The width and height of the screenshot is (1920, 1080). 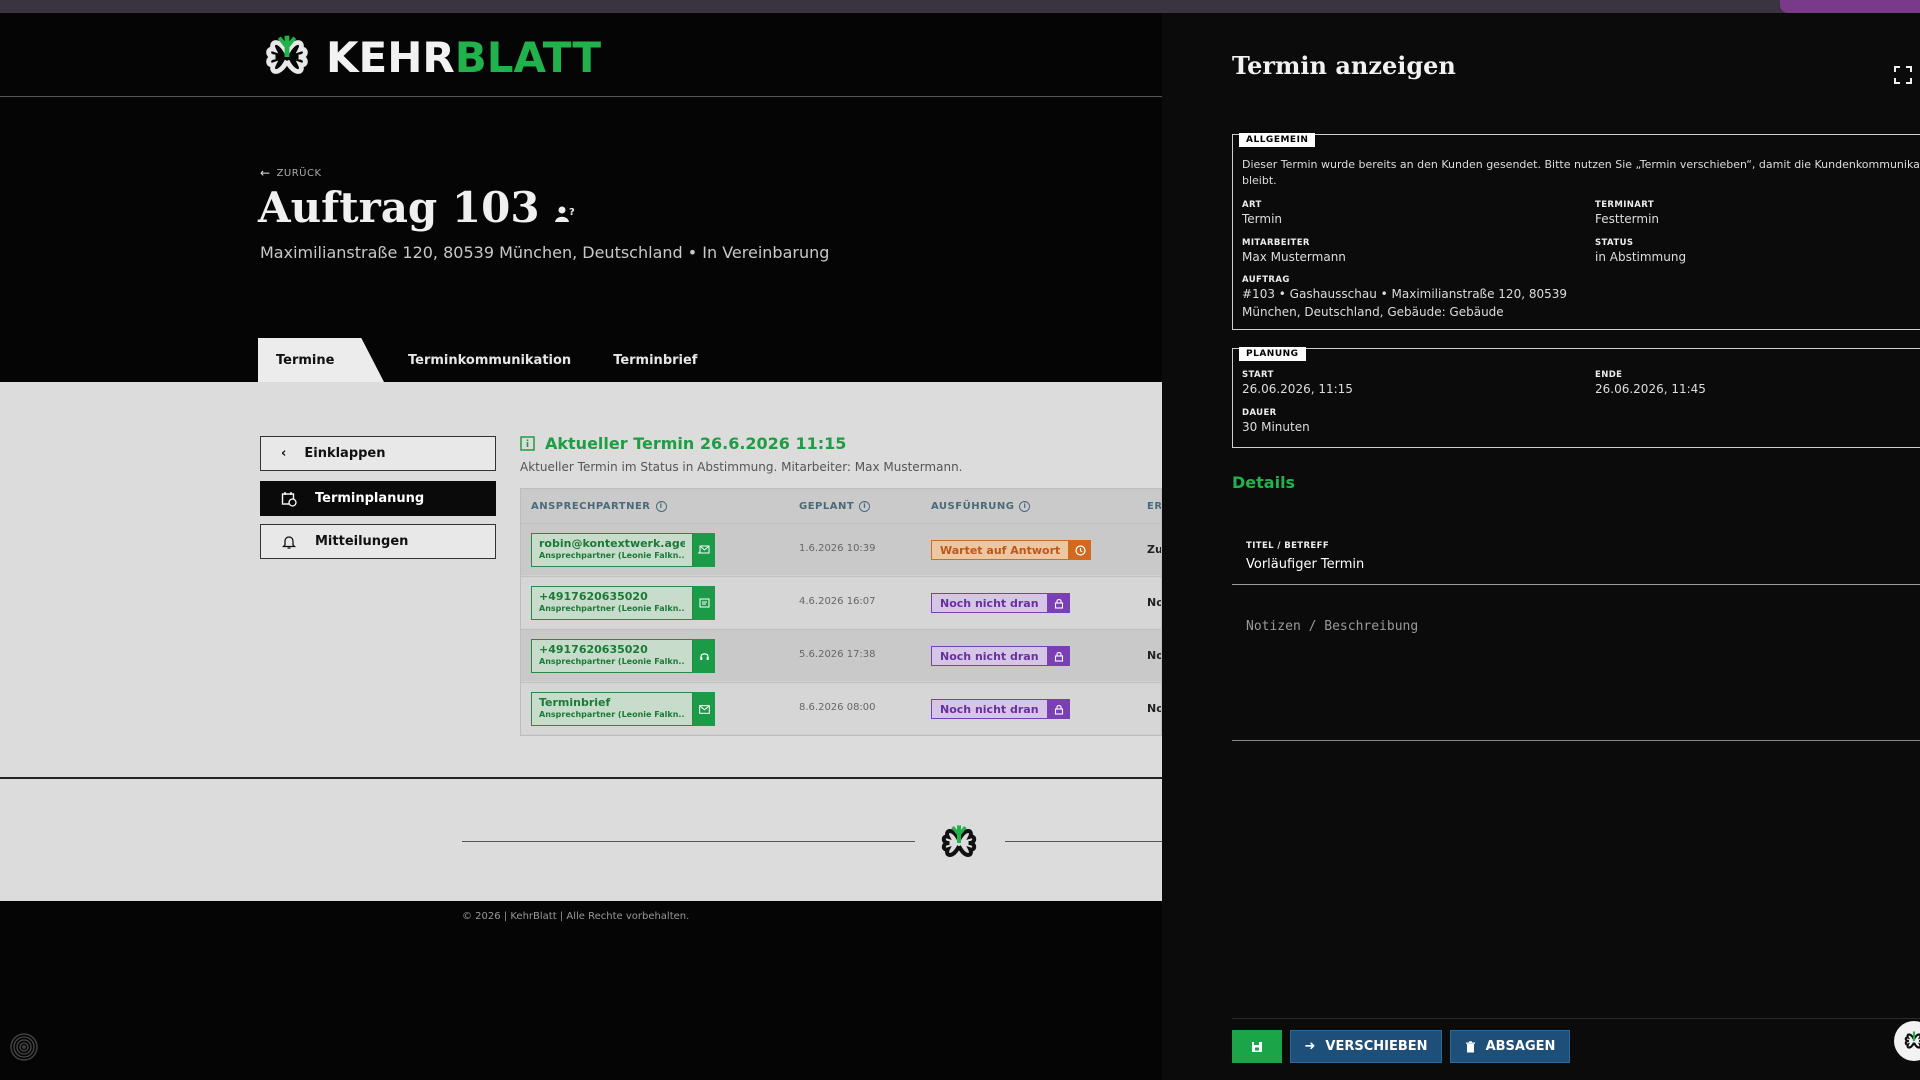 What do you see at coordinates (1288, 546) in the screenshot?
I see `title-field-label: TITEL / BETREFF` at bounding box center [1288, 546].